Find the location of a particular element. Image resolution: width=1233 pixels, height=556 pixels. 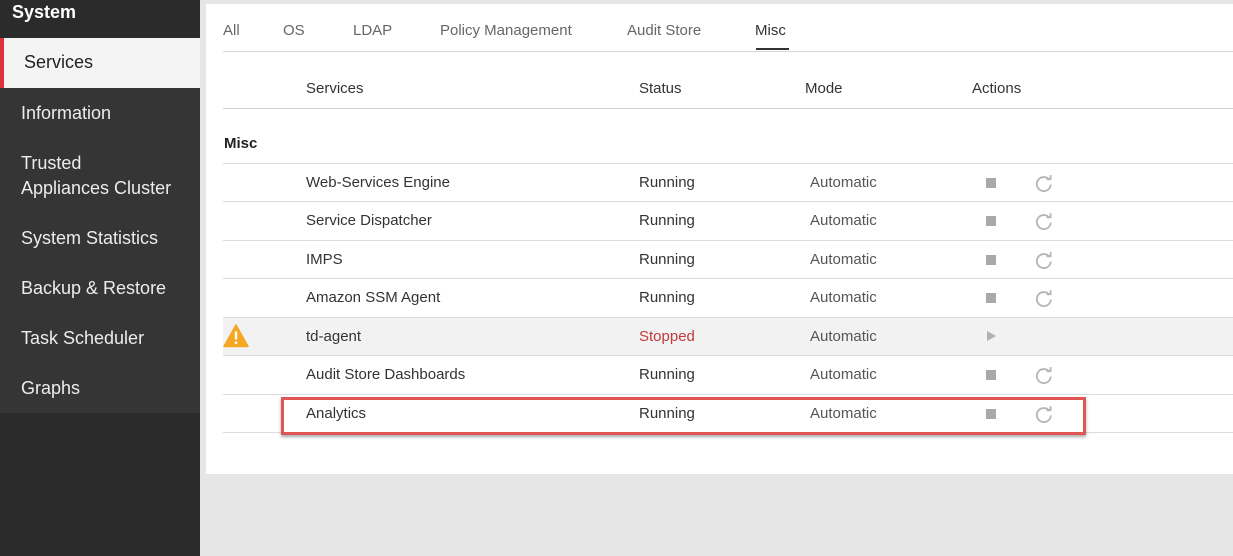

service-name: Web-Services Engine is located at coordinates (378, 182).